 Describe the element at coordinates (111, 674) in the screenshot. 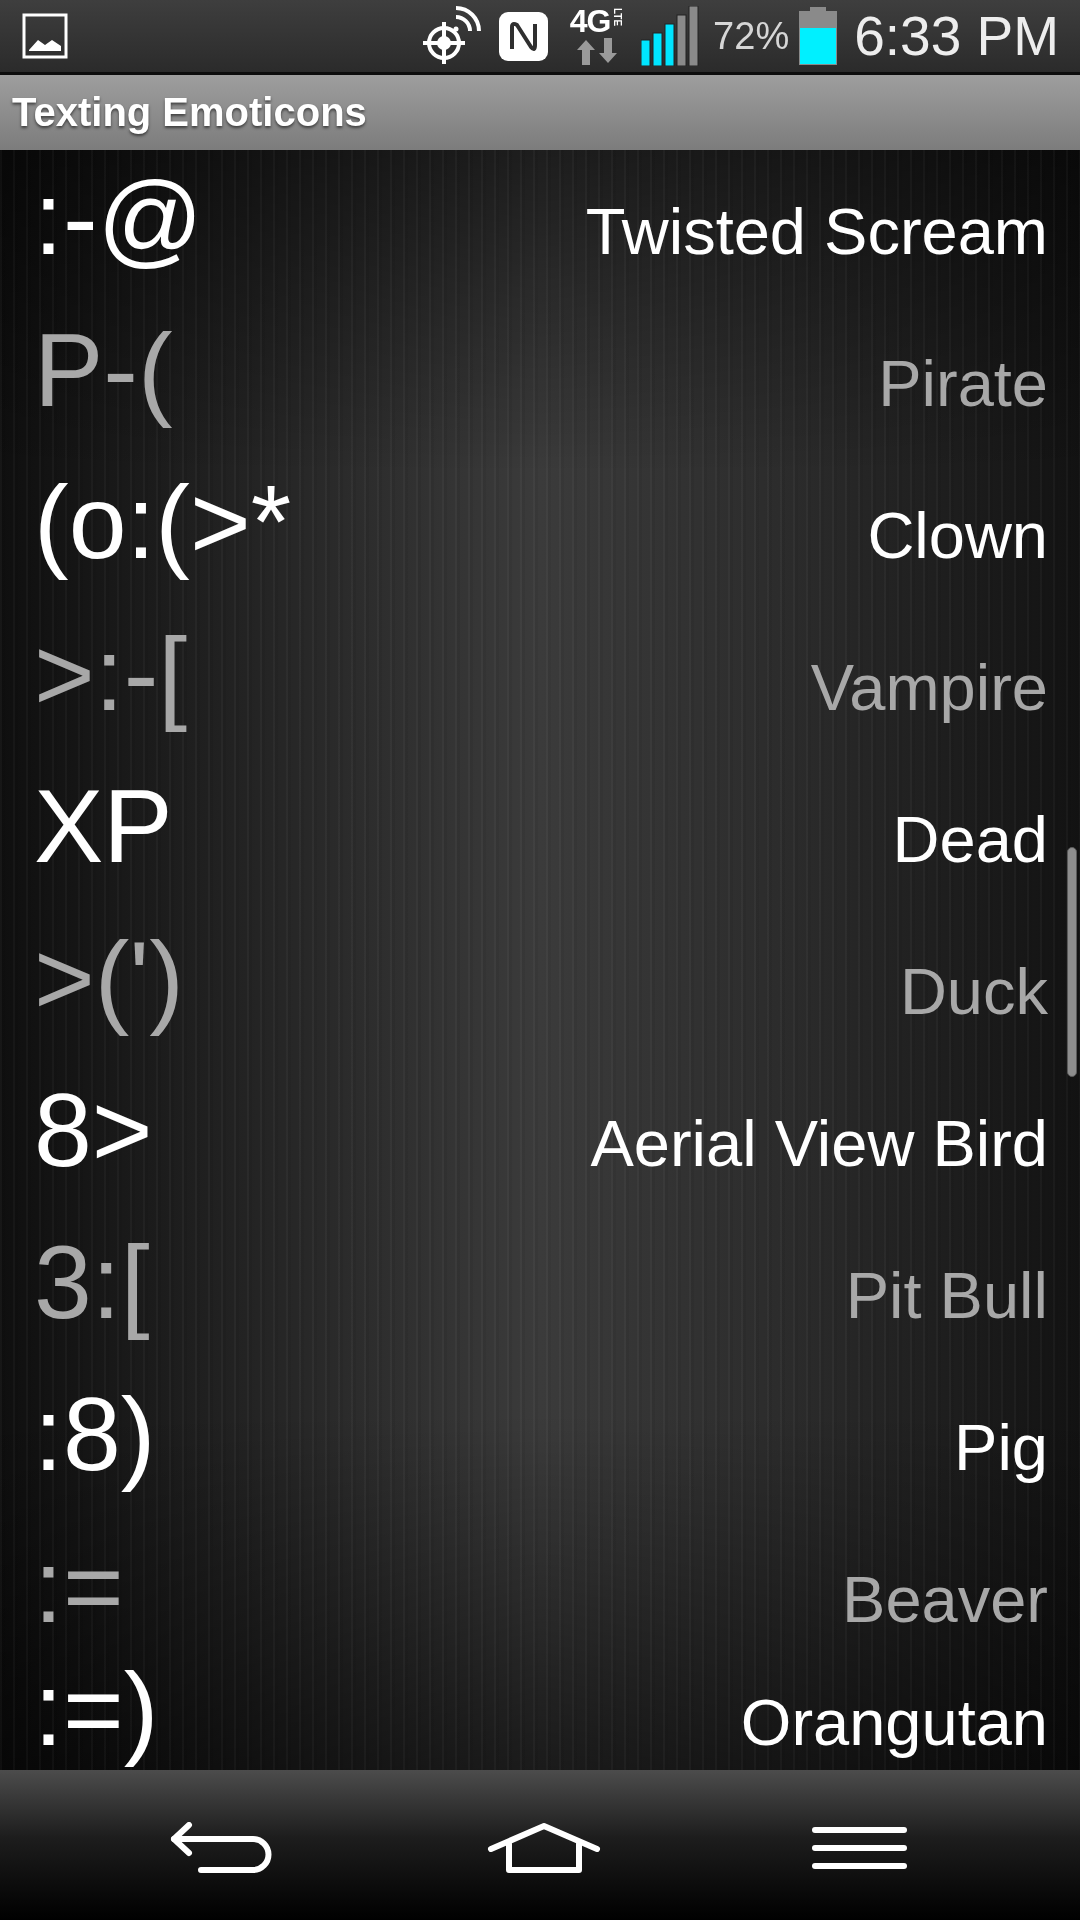

I see `emoticon-text: >:-[` at that location.